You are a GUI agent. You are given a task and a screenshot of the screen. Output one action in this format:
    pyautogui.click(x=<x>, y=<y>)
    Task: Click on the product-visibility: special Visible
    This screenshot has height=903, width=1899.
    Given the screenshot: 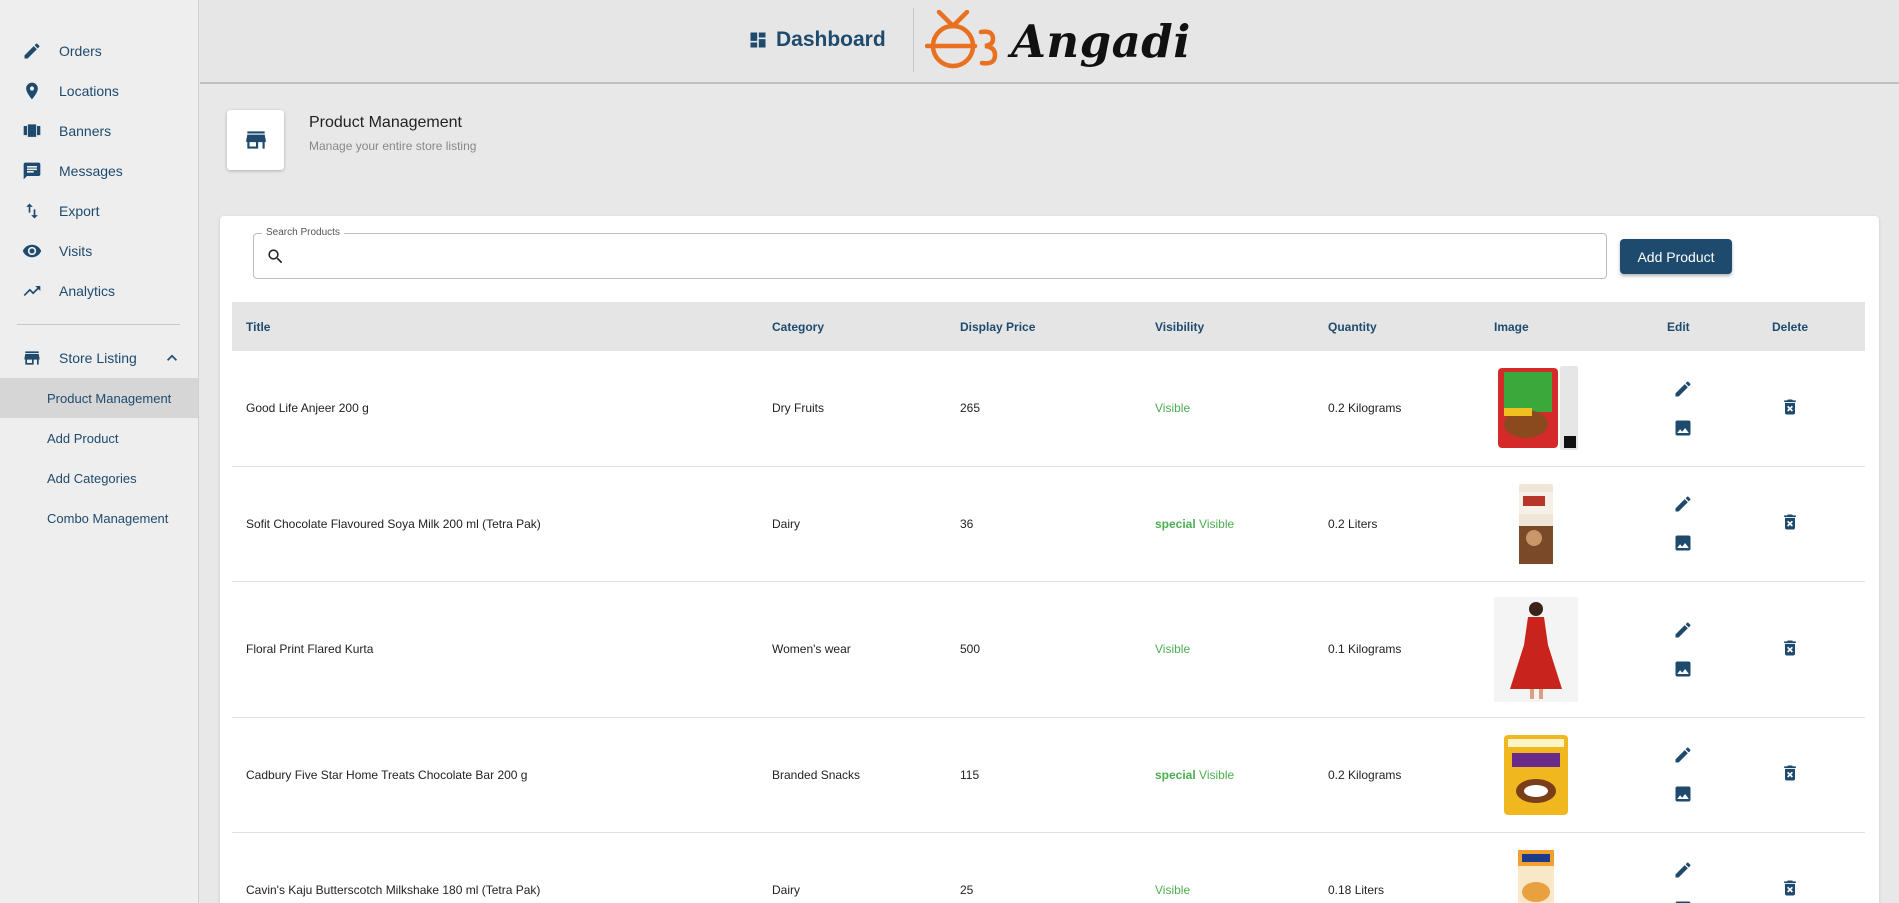 What is the action you would take?
    pyautogui.click(x=1227, y=775)
    